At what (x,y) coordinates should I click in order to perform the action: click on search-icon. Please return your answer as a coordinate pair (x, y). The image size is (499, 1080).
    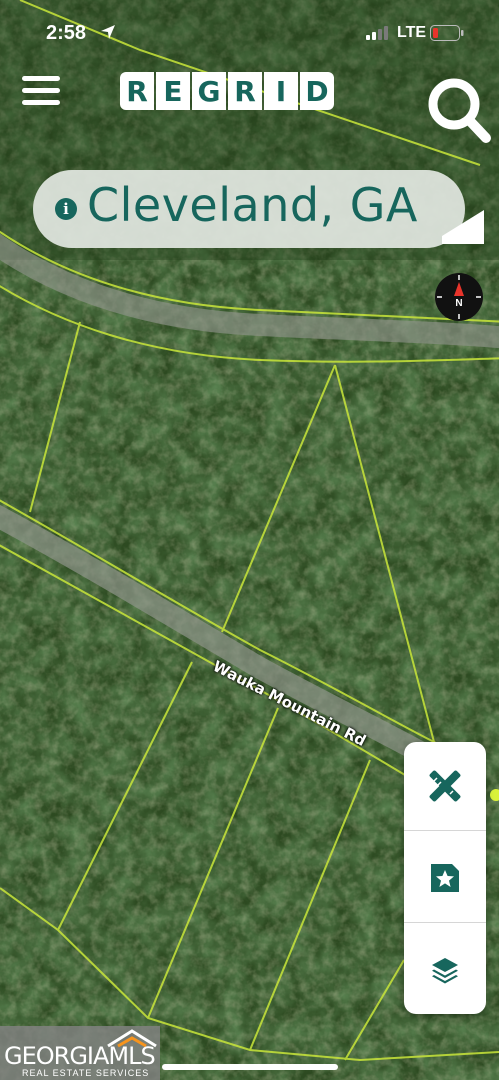
    Looking at the image, I should click on (458, 110).